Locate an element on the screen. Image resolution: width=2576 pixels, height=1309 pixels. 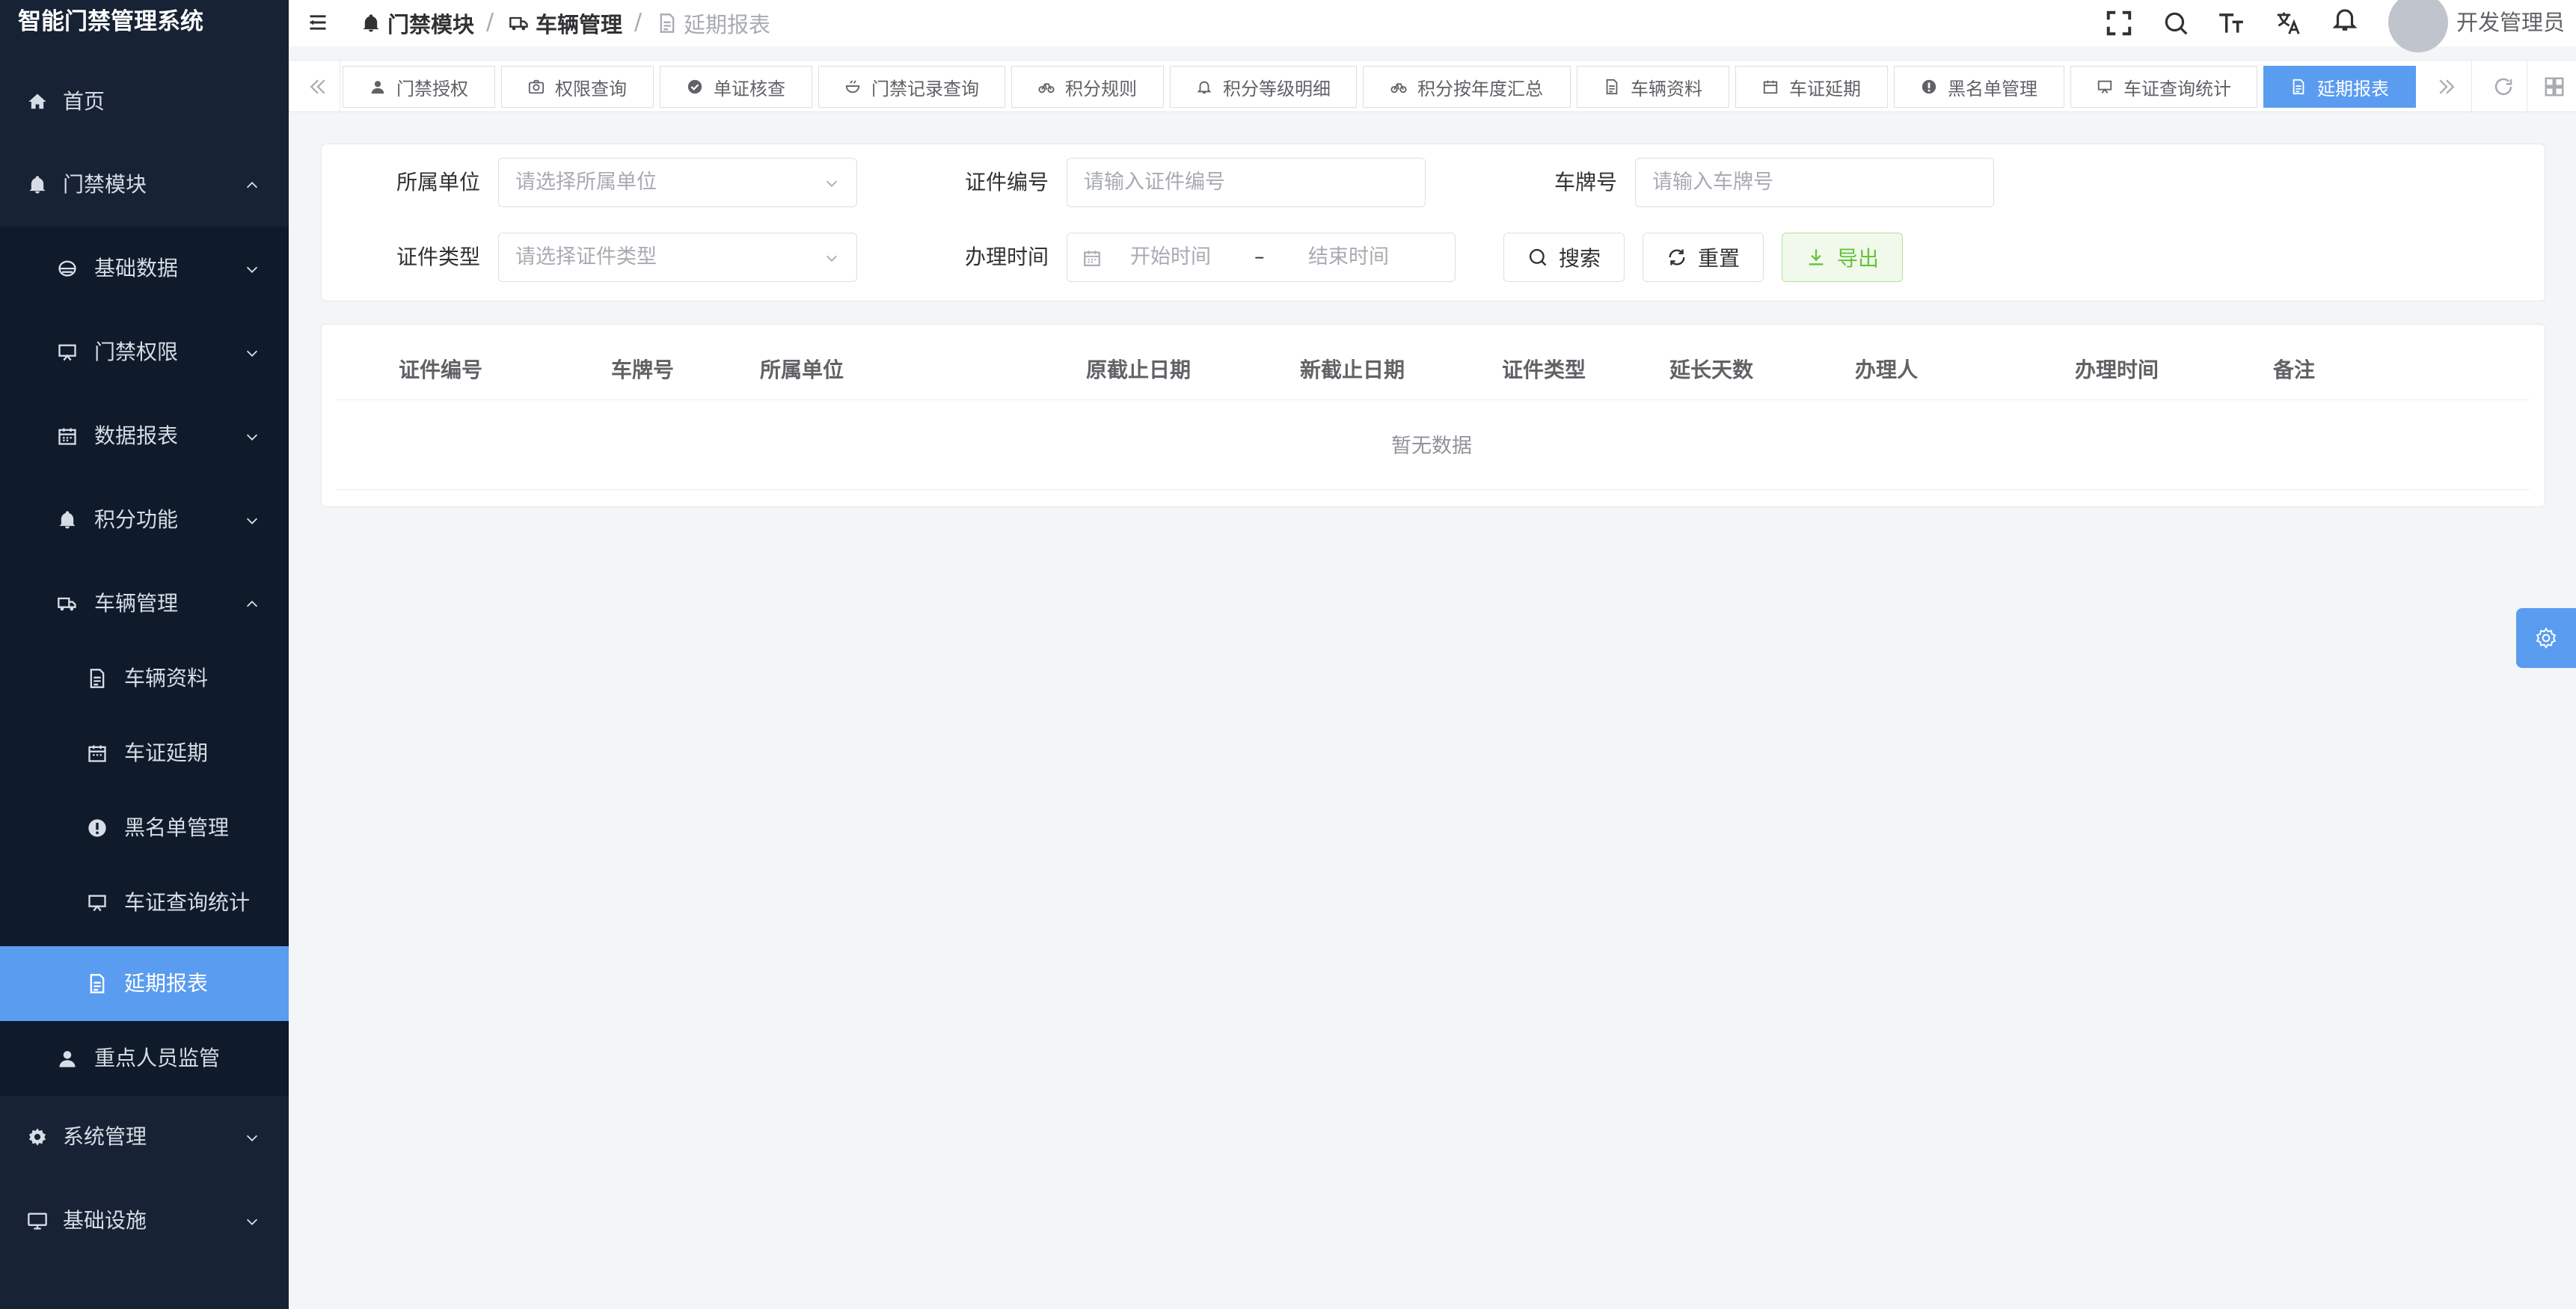
sidebar-item-label: 车证查询统计 is located at coordinates (187, 902).